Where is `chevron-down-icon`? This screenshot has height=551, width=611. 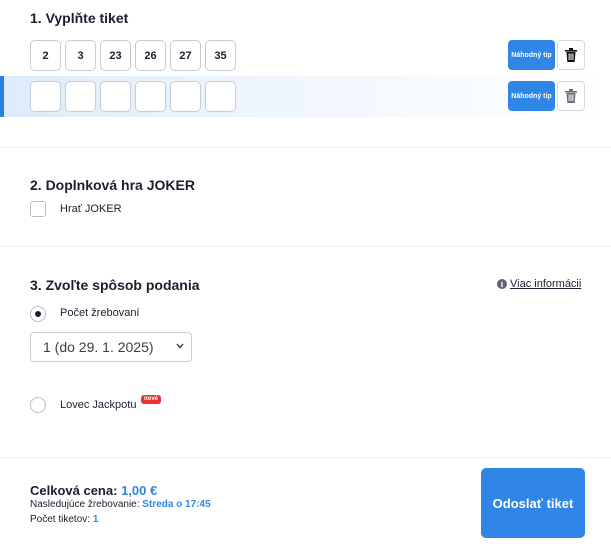 chevron-down-icon is located at coordinates (180, 346).